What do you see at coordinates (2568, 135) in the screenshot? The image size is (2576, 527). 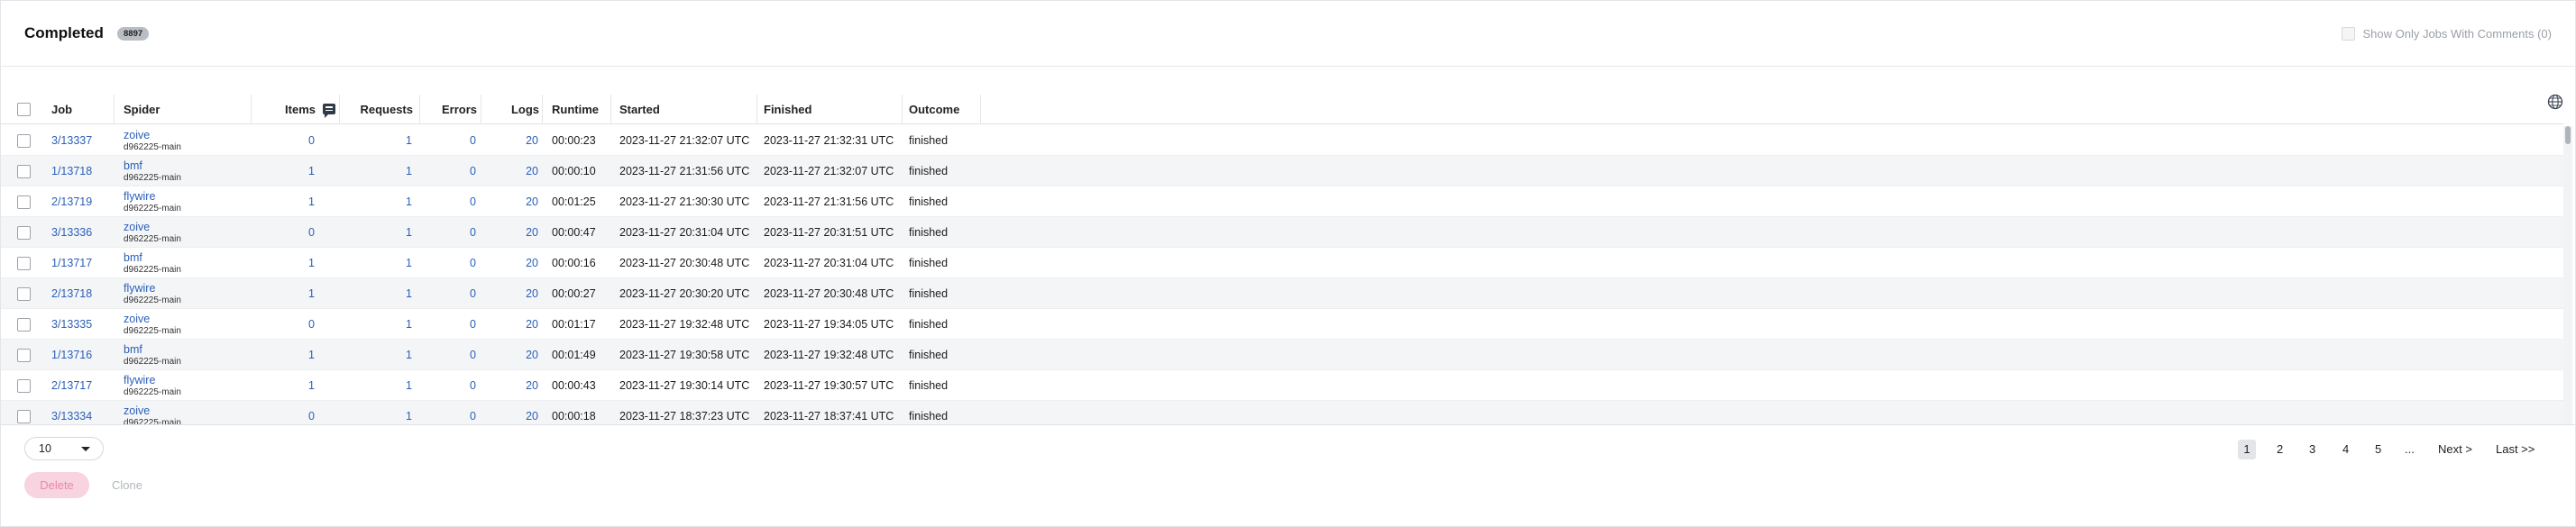 I see `scrollbar-thumb` at bounding box center [2568, 135].